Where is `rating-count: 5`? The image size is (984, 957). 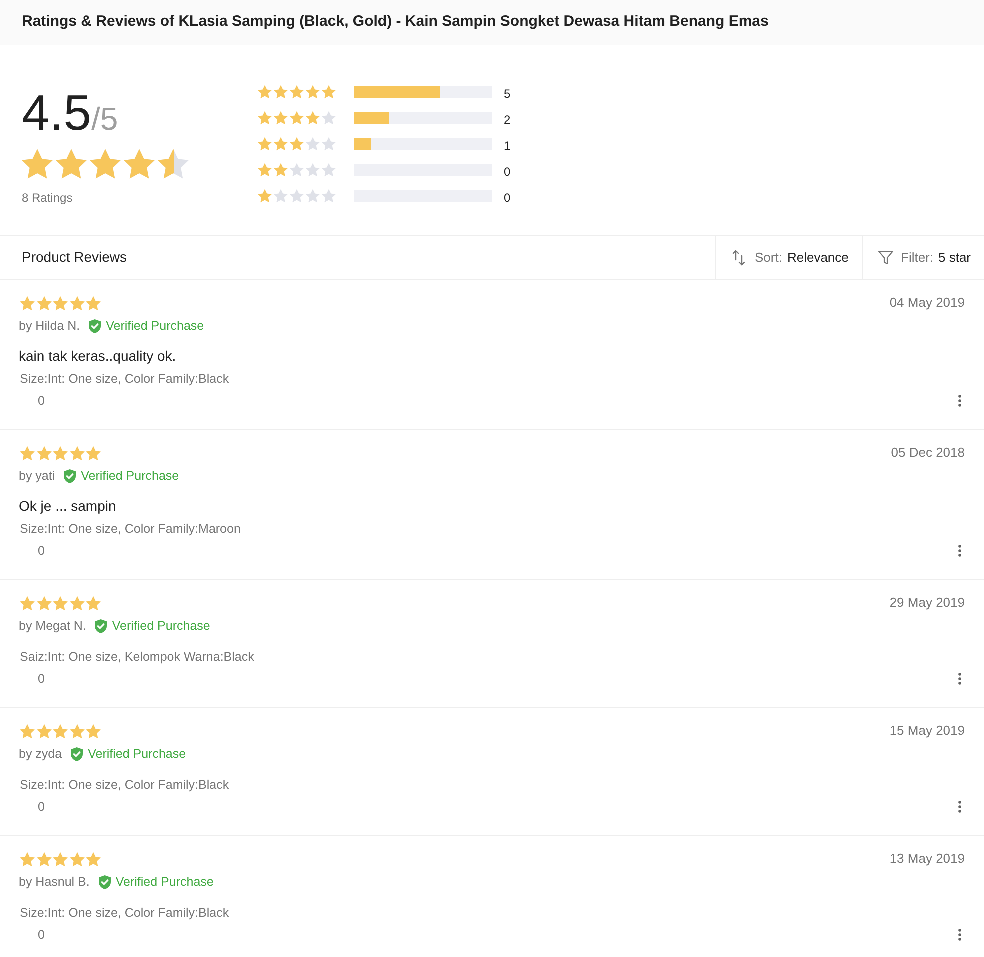 rating-count: 5 is located at coordinates (507, 94).